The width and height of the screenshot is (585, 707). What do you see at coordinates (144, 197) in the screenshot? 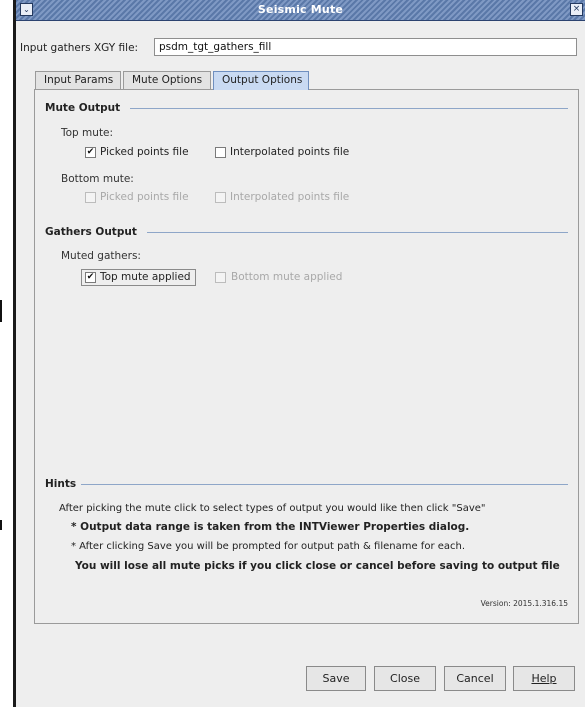
I see `bottom-picked-label: Picked points file` at bounding box center [144, 197].